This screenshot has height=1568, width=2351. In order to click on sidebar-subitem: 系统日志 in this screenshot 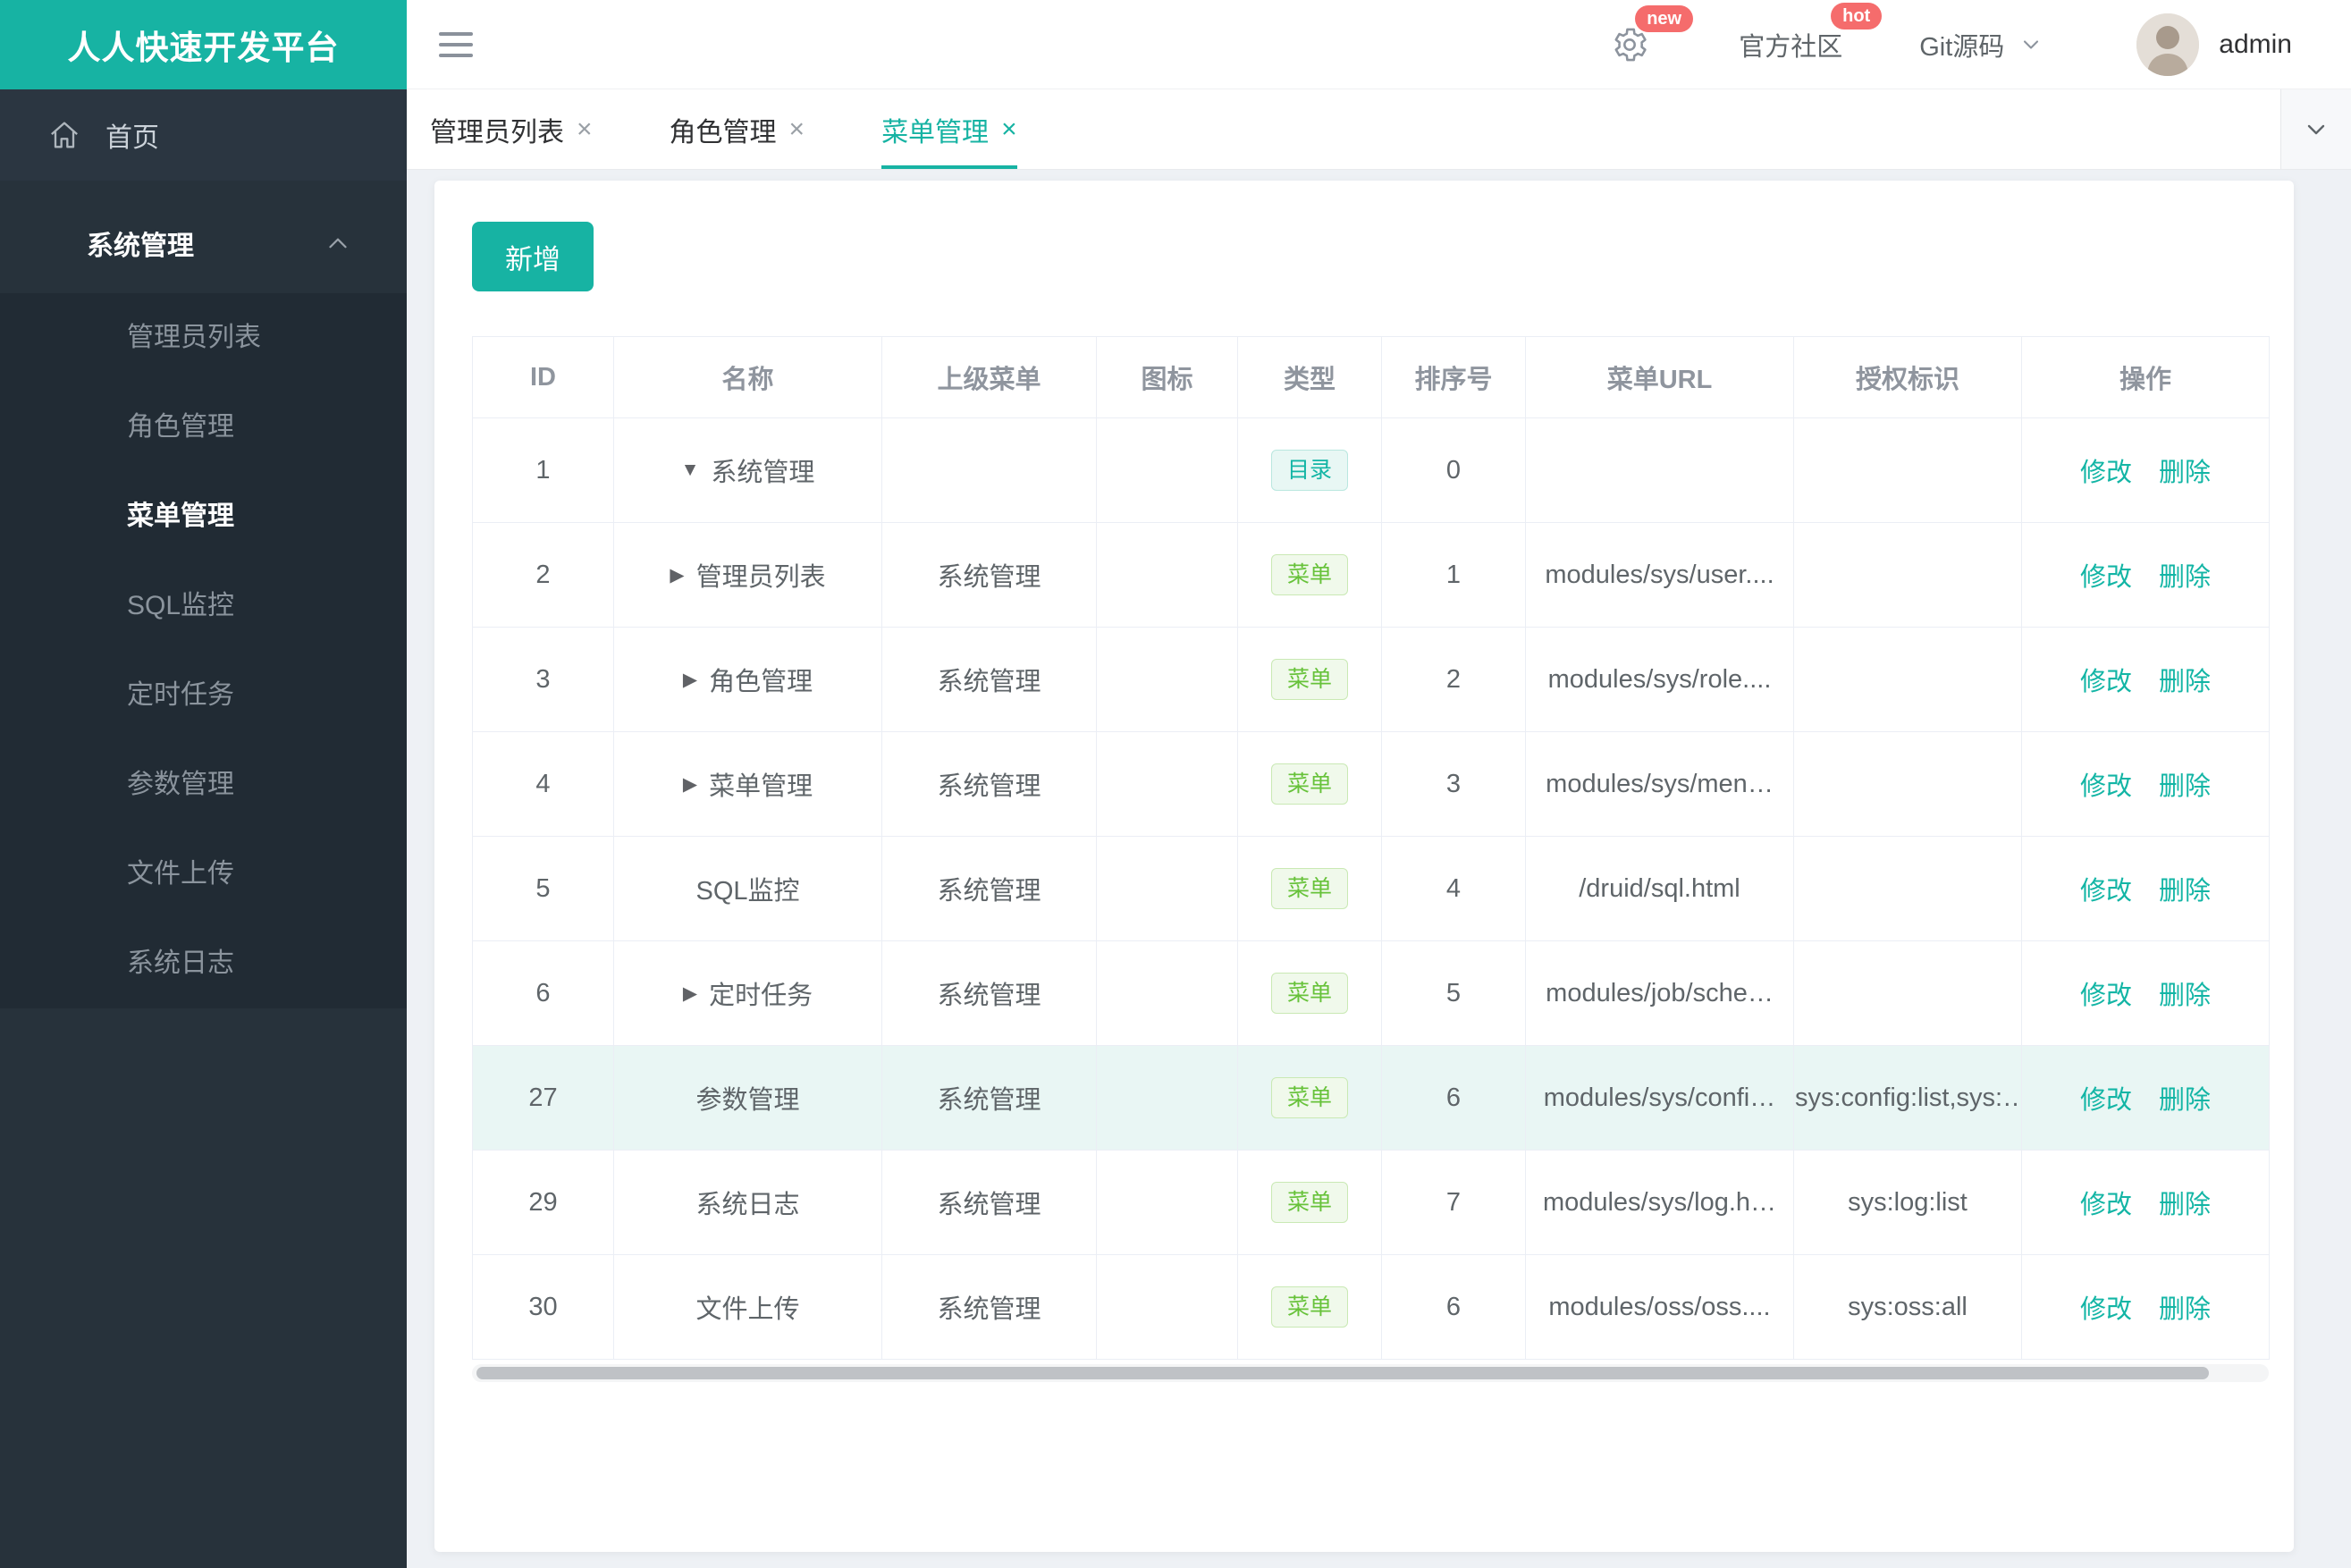, I will do `click(203, 963)`.